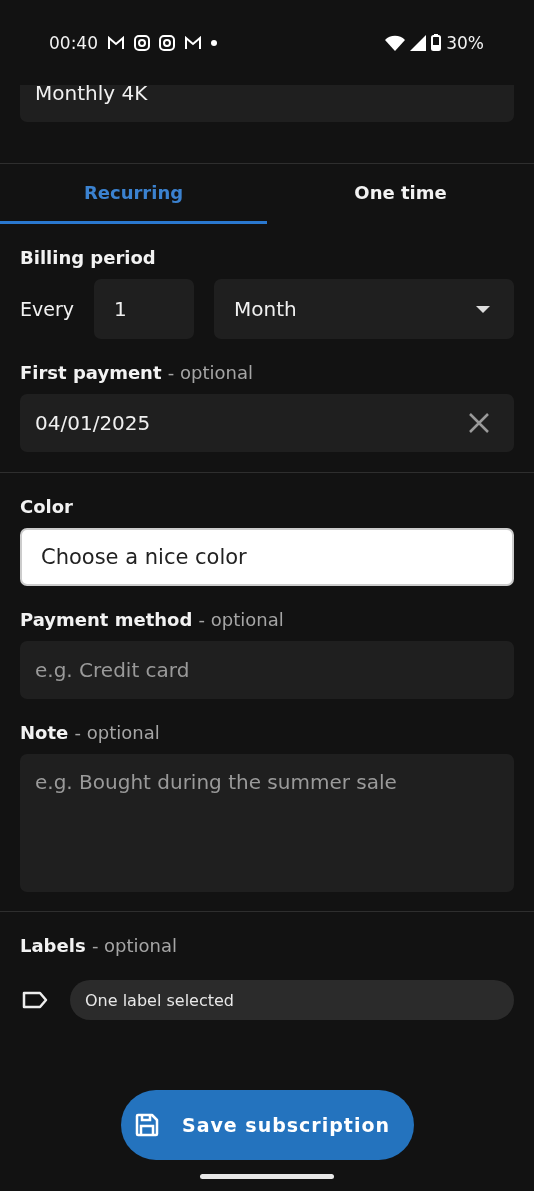 Image resolution: width=534 pixels, height=1191 pixels. I want to click on save-button: Save subscription, so click(267, 1125).